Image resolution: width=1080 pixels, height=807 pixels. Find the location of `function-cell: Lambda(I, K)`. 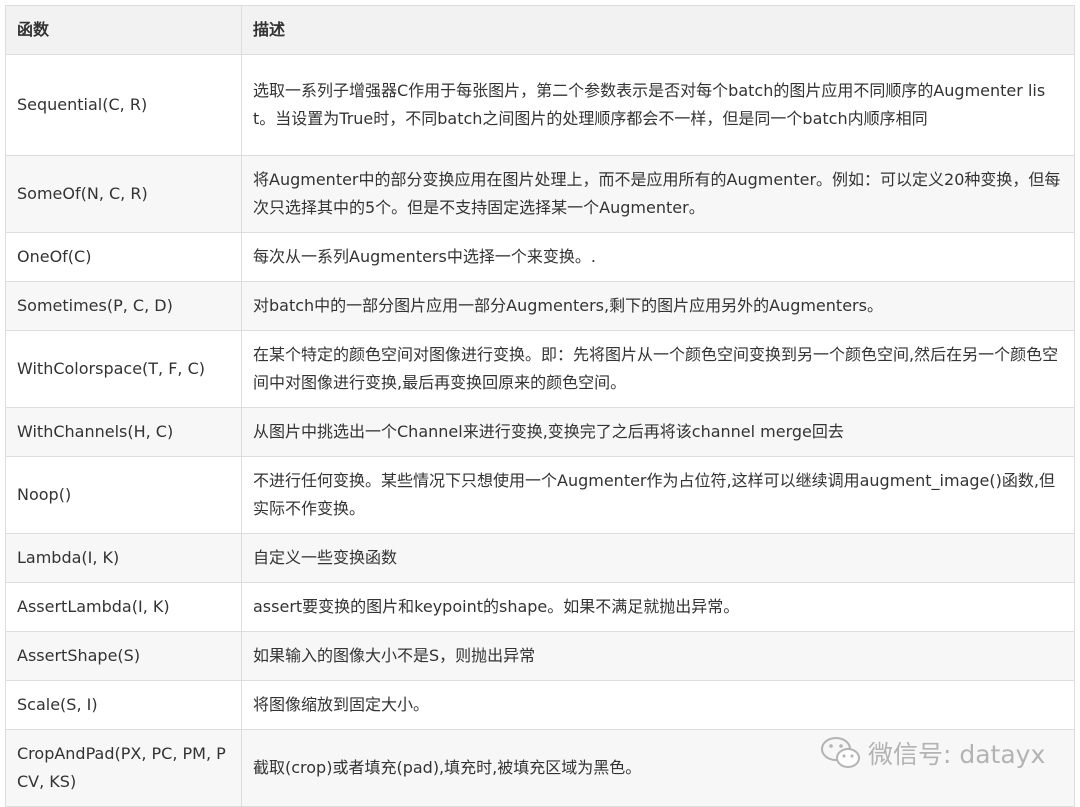

function-cell: Lambda(I, K) is located at coordinates (123, 558).